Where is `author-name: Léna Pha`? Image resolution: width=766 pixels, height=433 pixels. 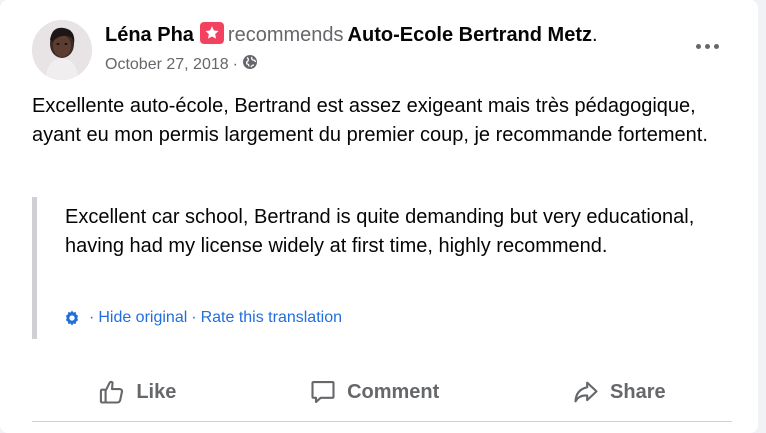 author-name: Léna Pha is located at coordinates (149, 35).